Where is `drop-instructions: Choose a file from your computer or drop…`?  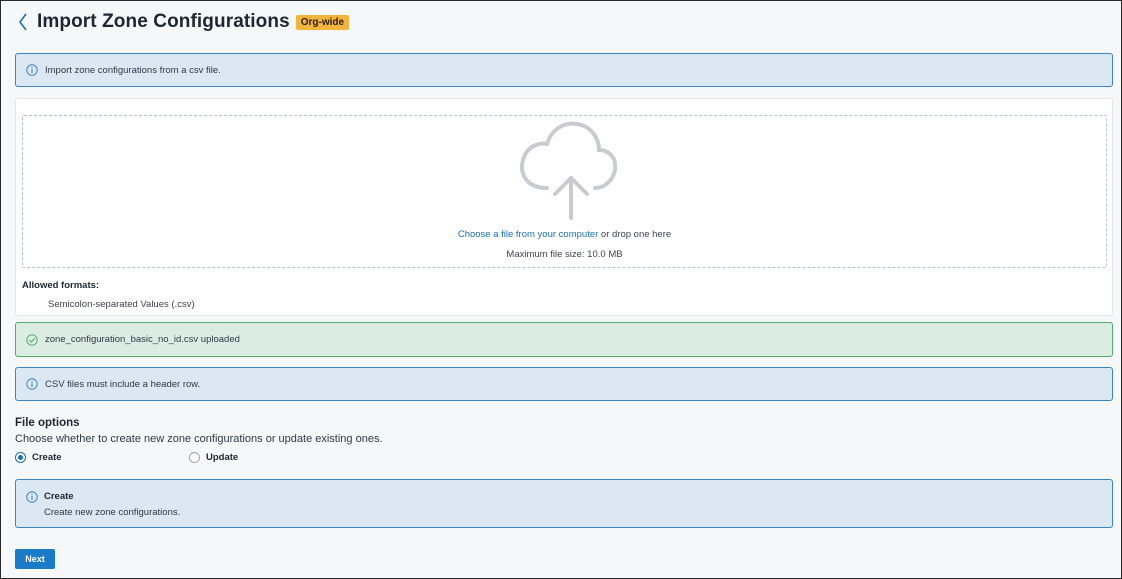 drop-instructions: Choose a file from your computer or drop… is located at coordinates (564, 234).